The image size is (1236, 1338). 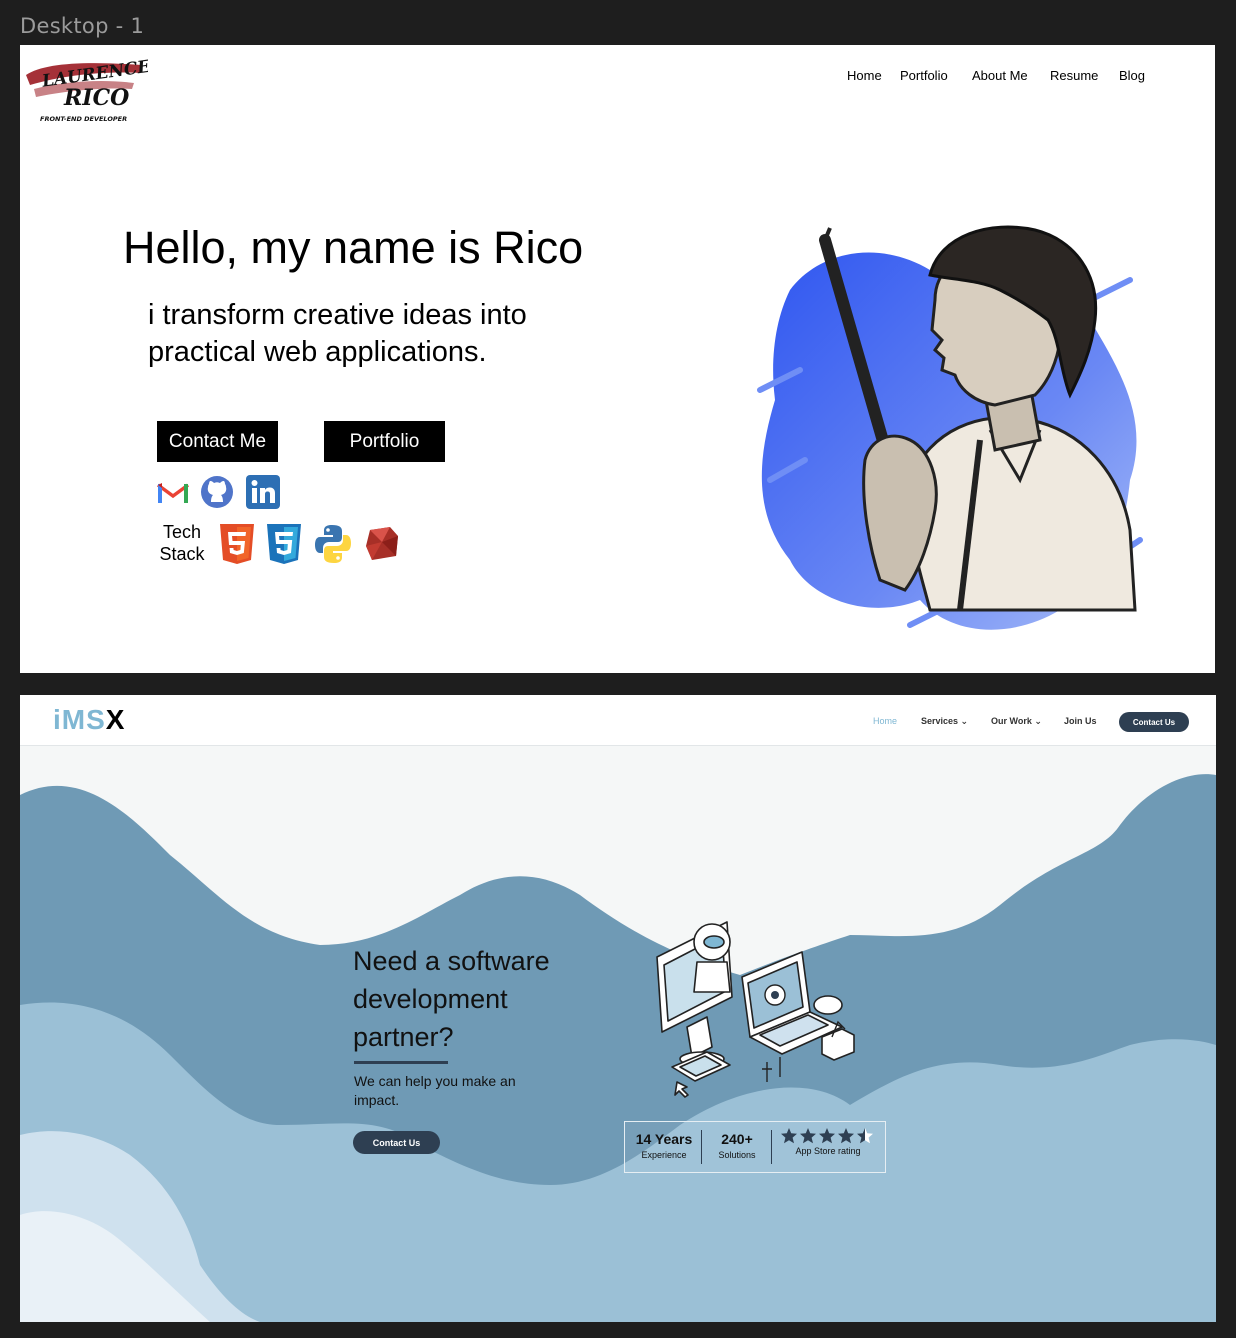 What do you see at coordinates (1016, 721) in the screenshot?
I see `imsx-nav-our-work: Our Work ⌄` at bounding box center [1016, 721].